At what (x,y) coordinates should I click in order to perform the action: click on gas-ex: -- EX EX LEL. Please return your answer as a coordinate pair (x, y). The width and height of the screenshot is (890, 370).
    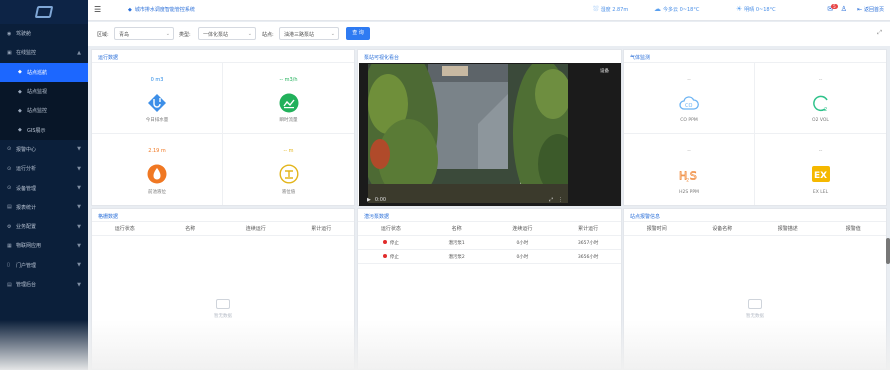
    Looking at the image, I should click on (820, 169).